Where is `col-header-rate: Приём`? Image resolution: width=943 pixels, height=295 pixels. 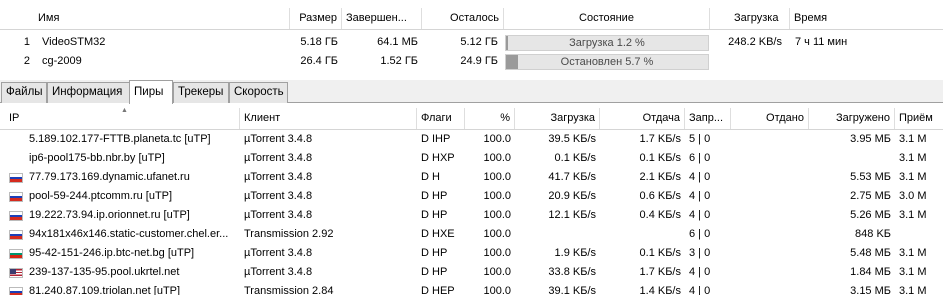
col-header-rate: Приём is located at coordinates (919, 118).